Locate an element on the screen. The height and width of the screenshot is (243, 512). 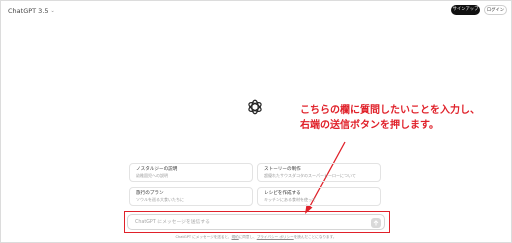
suggestion-subtitle: 超優れたサウスダコタのスーパーヒーローについて is located at coordinates (310, 175).